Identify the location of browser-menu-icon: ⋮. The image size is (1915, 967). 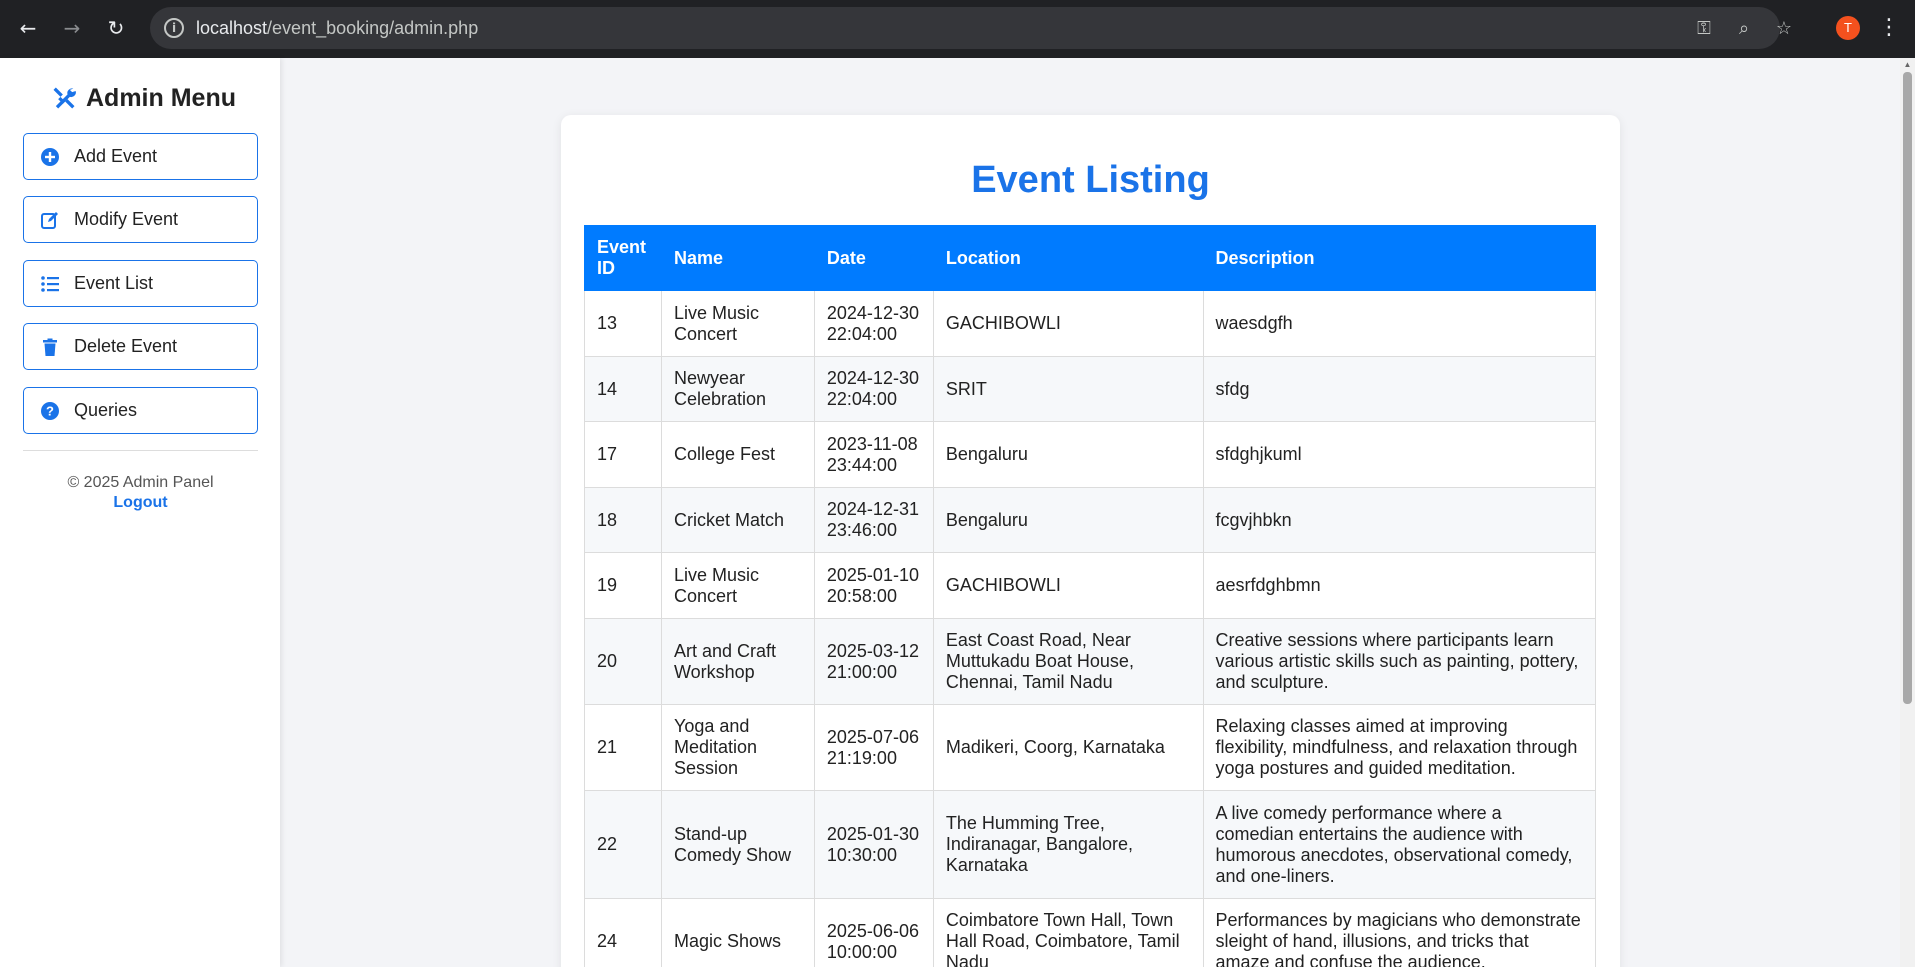
(1889, 28).